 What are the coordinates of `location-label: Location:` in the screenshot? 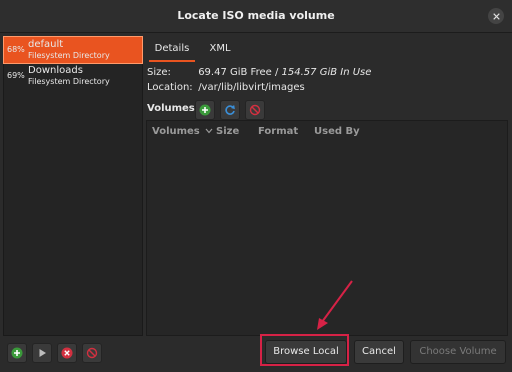 It's located at (170, 87).